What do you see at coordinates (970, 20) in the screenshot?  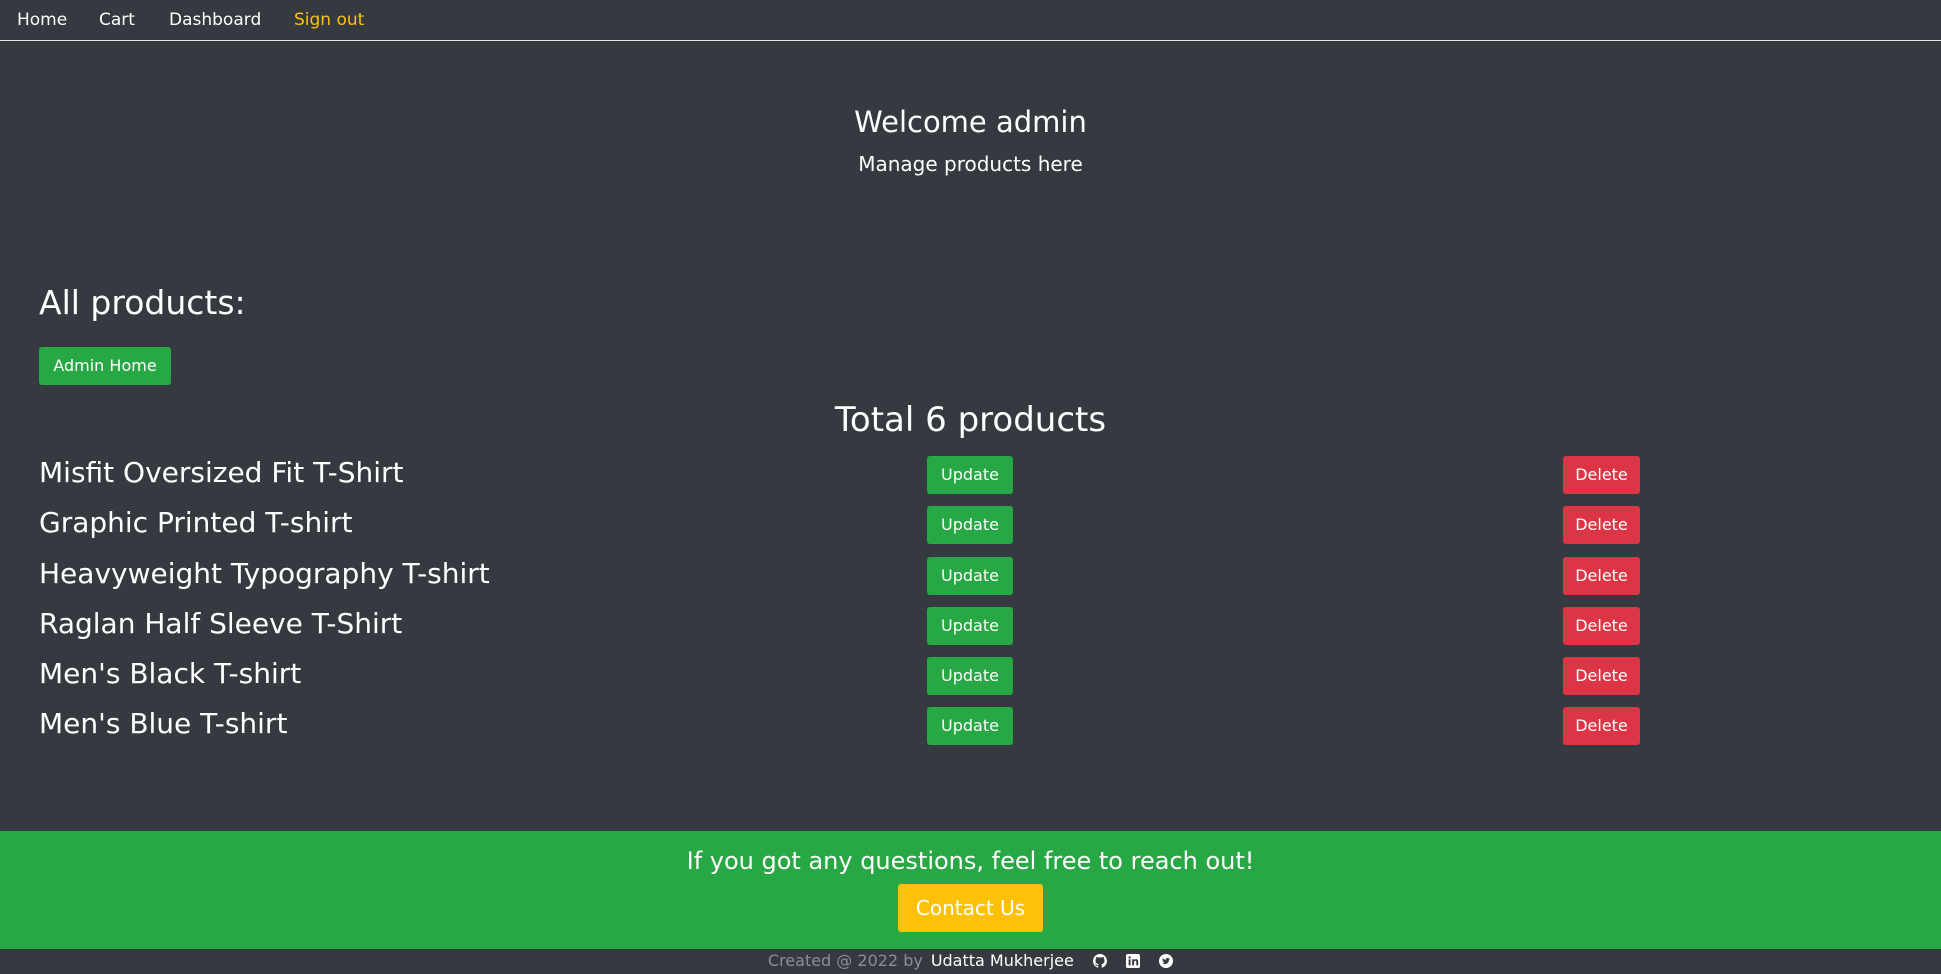 I see `navbar: Home Cart Dashboard Sign out` at bounding box center [970, 20].